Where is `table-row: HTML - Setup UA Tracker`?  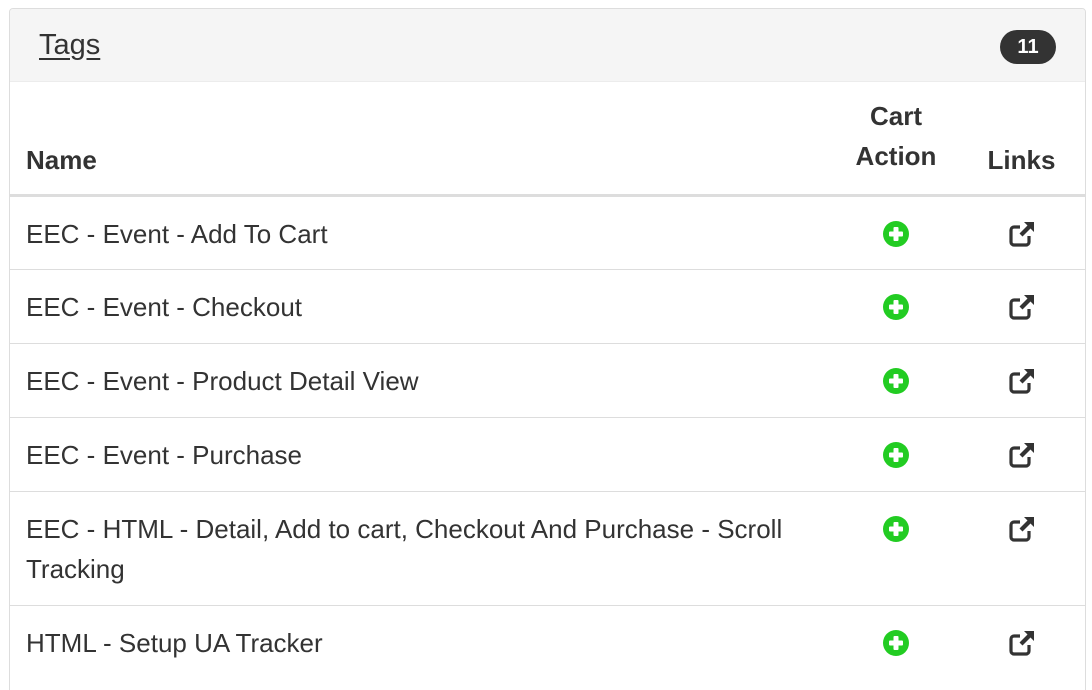 table-row: HTML - Setup UA Tracker is located at coordinates (547, 641).